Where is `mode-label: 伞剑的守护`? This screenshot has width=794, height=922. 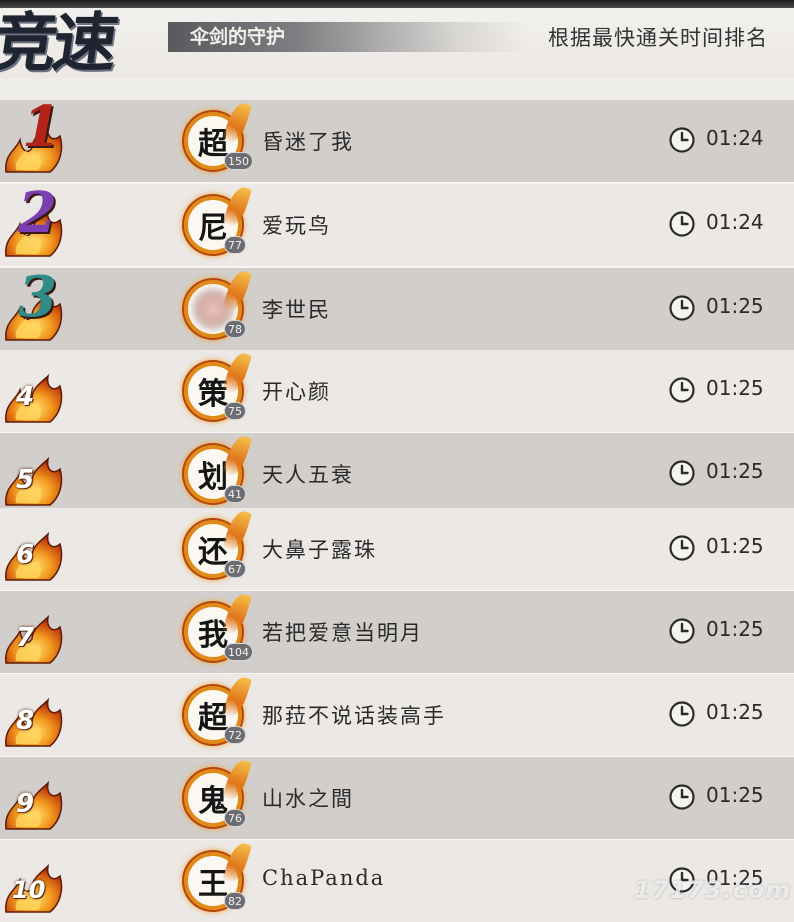 mode-label: 伞剑的守护 is located at coordinates (348, 37).